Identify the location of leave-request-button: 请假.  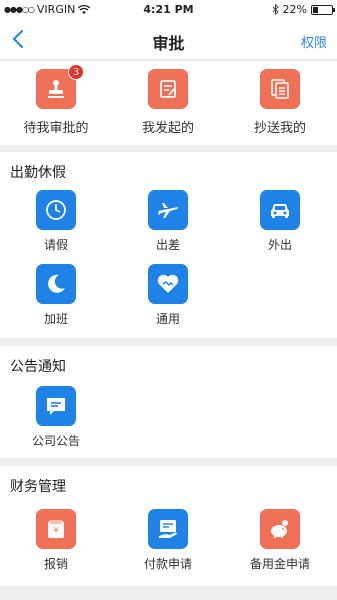
(56, 221).